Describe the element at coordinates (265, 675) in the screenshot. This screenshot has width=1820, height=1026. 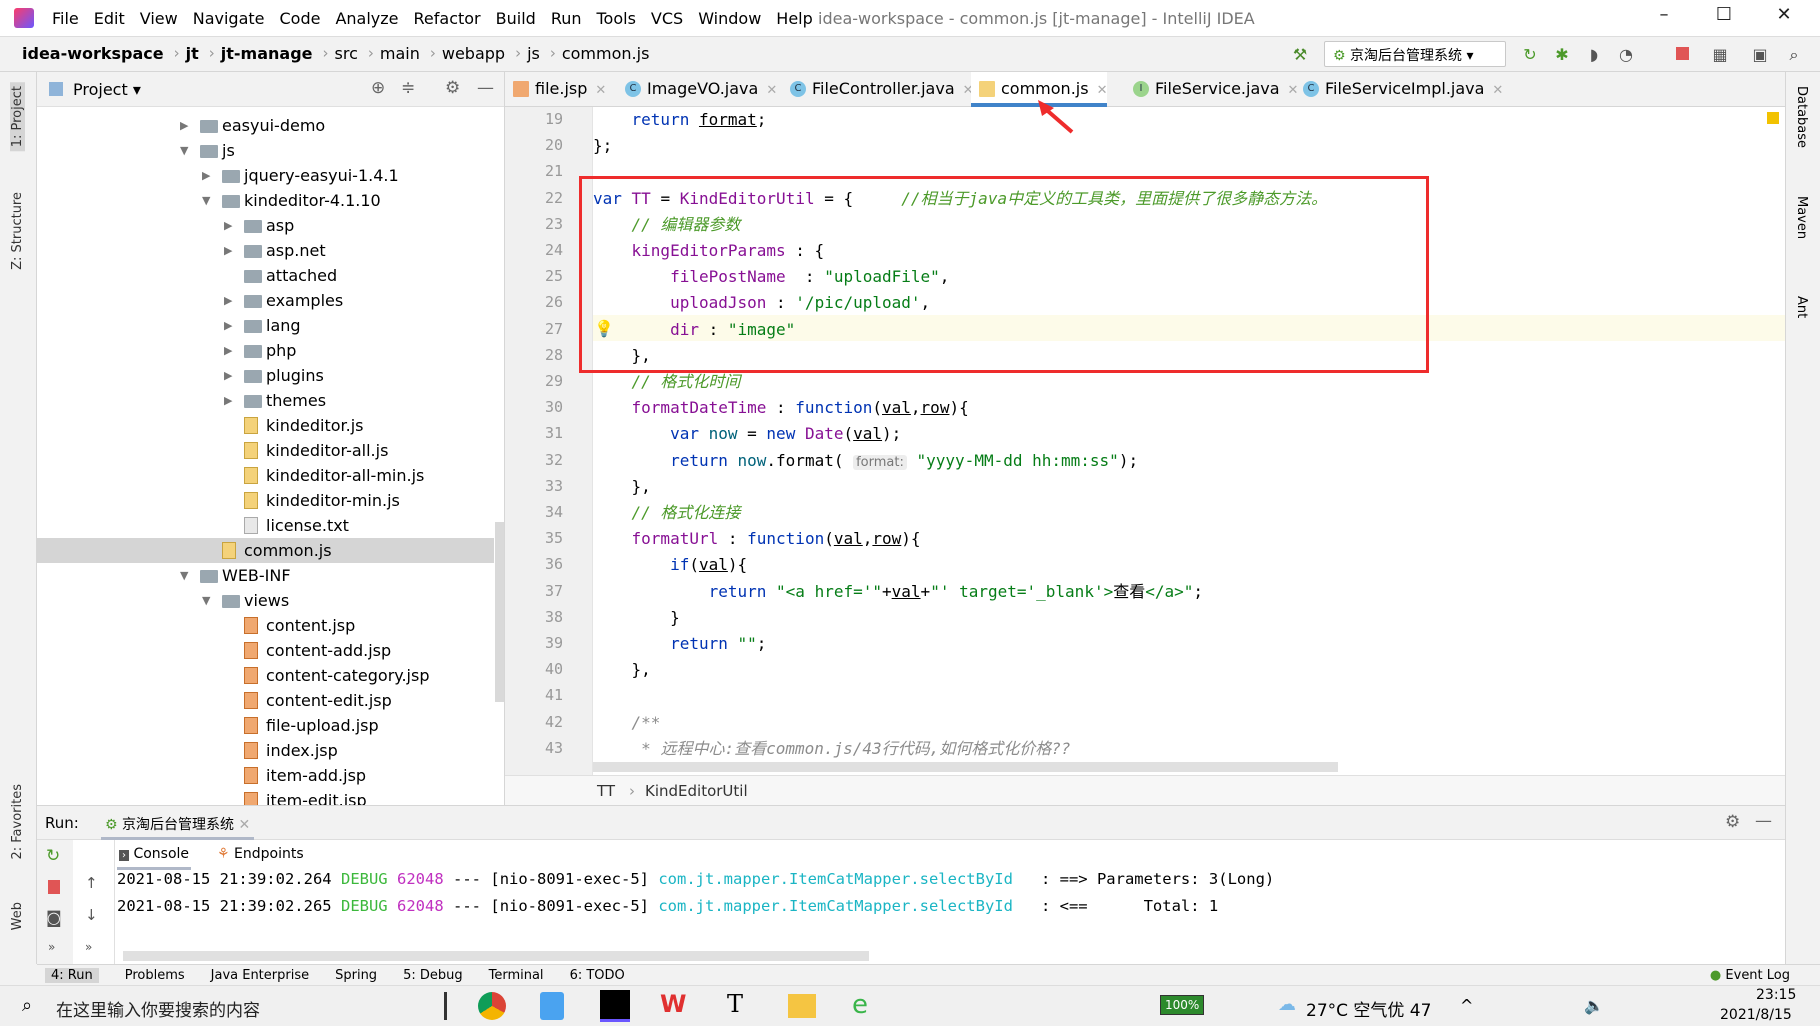
I see `tree-item: content-category.jsp` at that location.